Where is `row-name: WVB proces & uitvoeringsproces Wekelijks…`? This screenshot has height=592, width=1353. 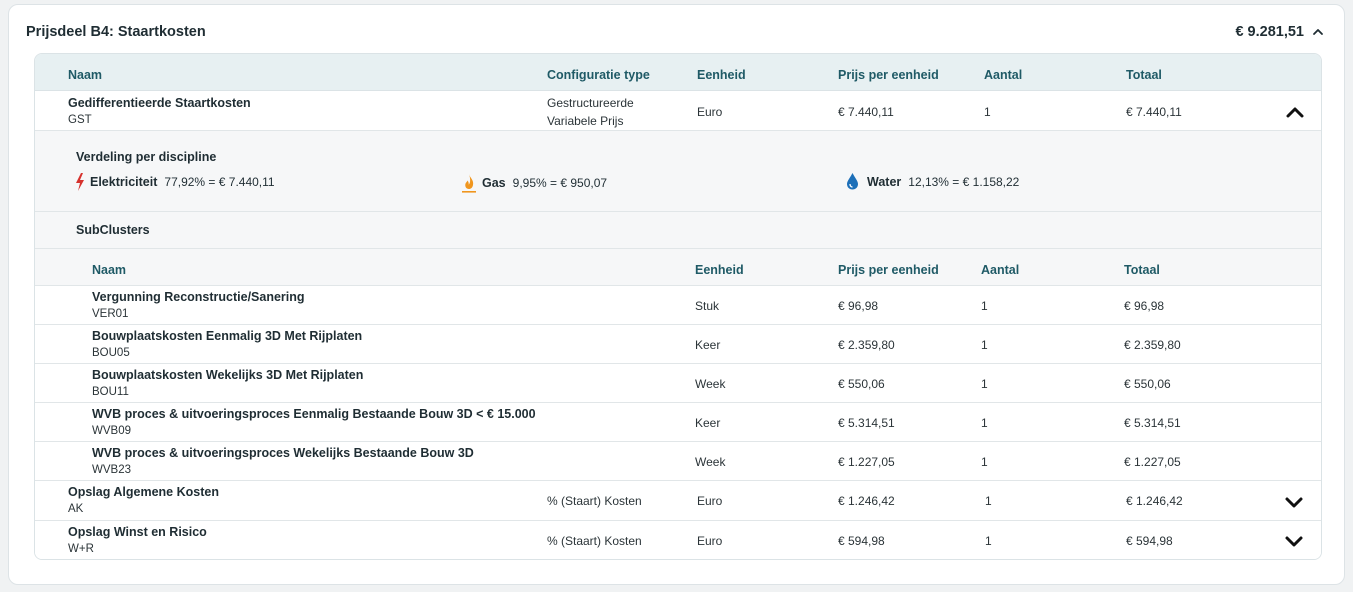 row-name: WVB proces & uitvoeringsproces Wekelijks… is located at coordinates (283, 453).